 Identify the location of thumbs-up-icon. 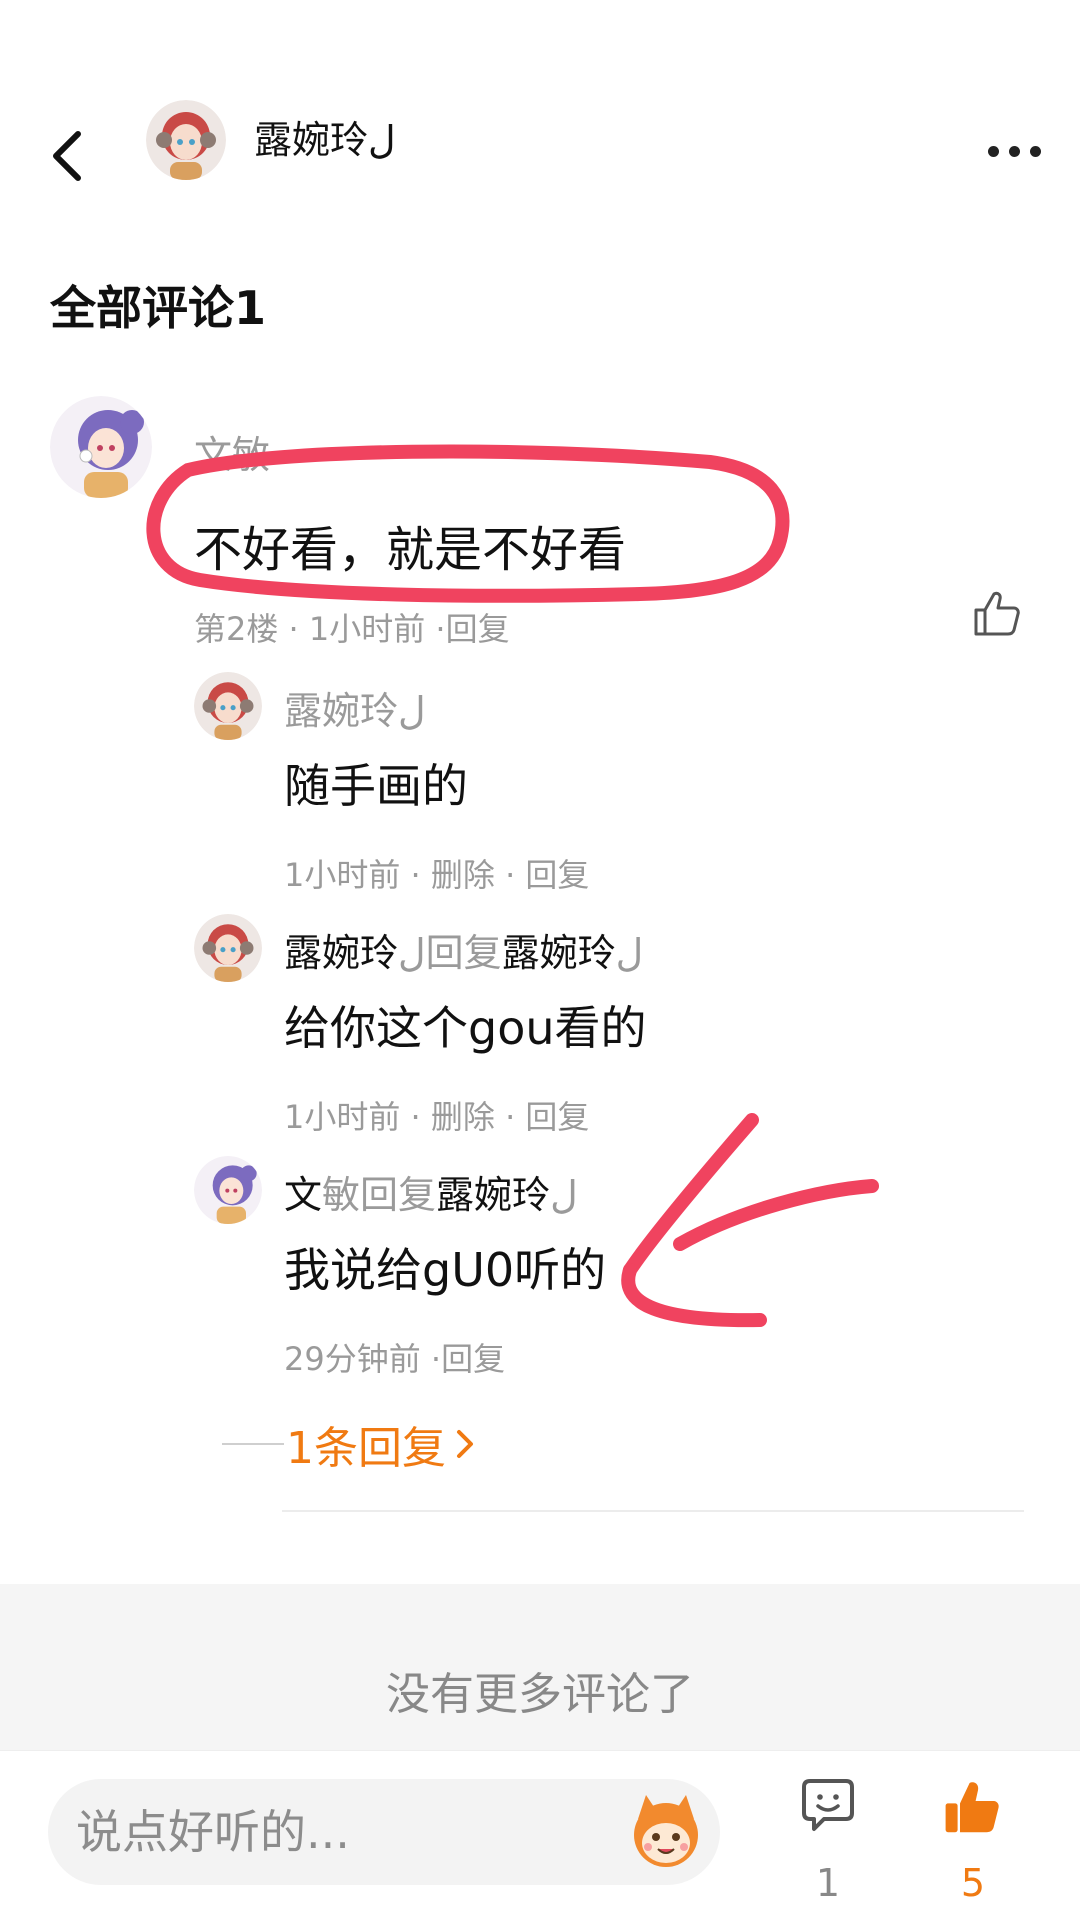
(997, 613).